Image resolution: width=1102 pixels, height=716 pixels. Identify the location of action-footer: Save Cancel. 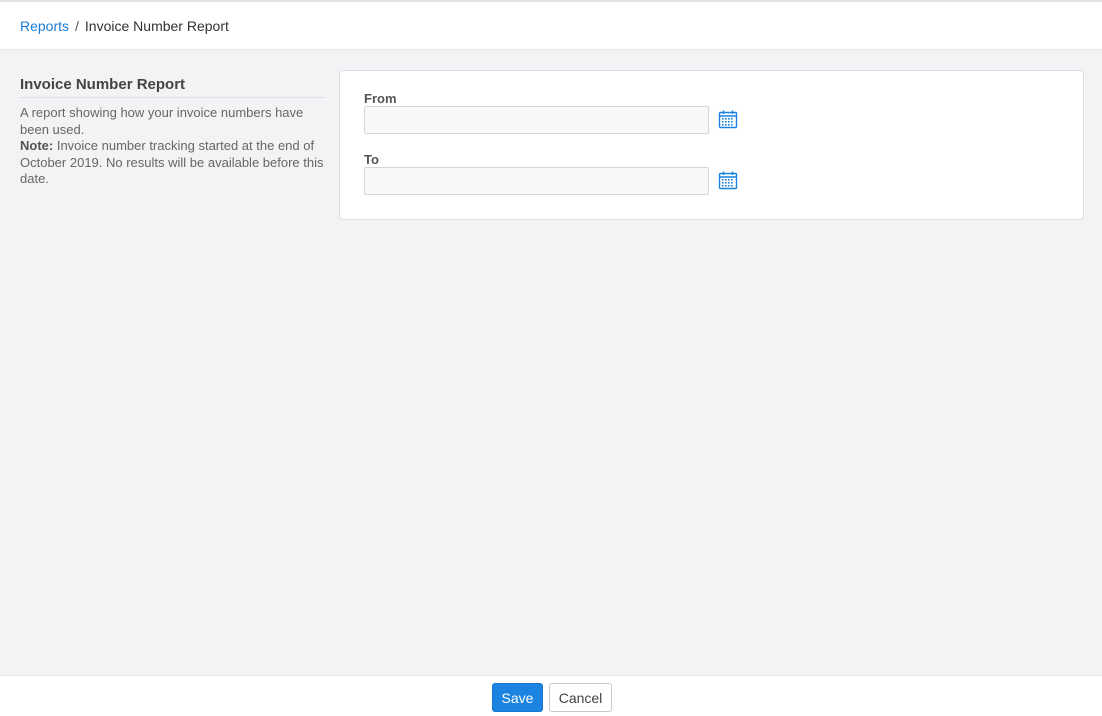
(551, 695).